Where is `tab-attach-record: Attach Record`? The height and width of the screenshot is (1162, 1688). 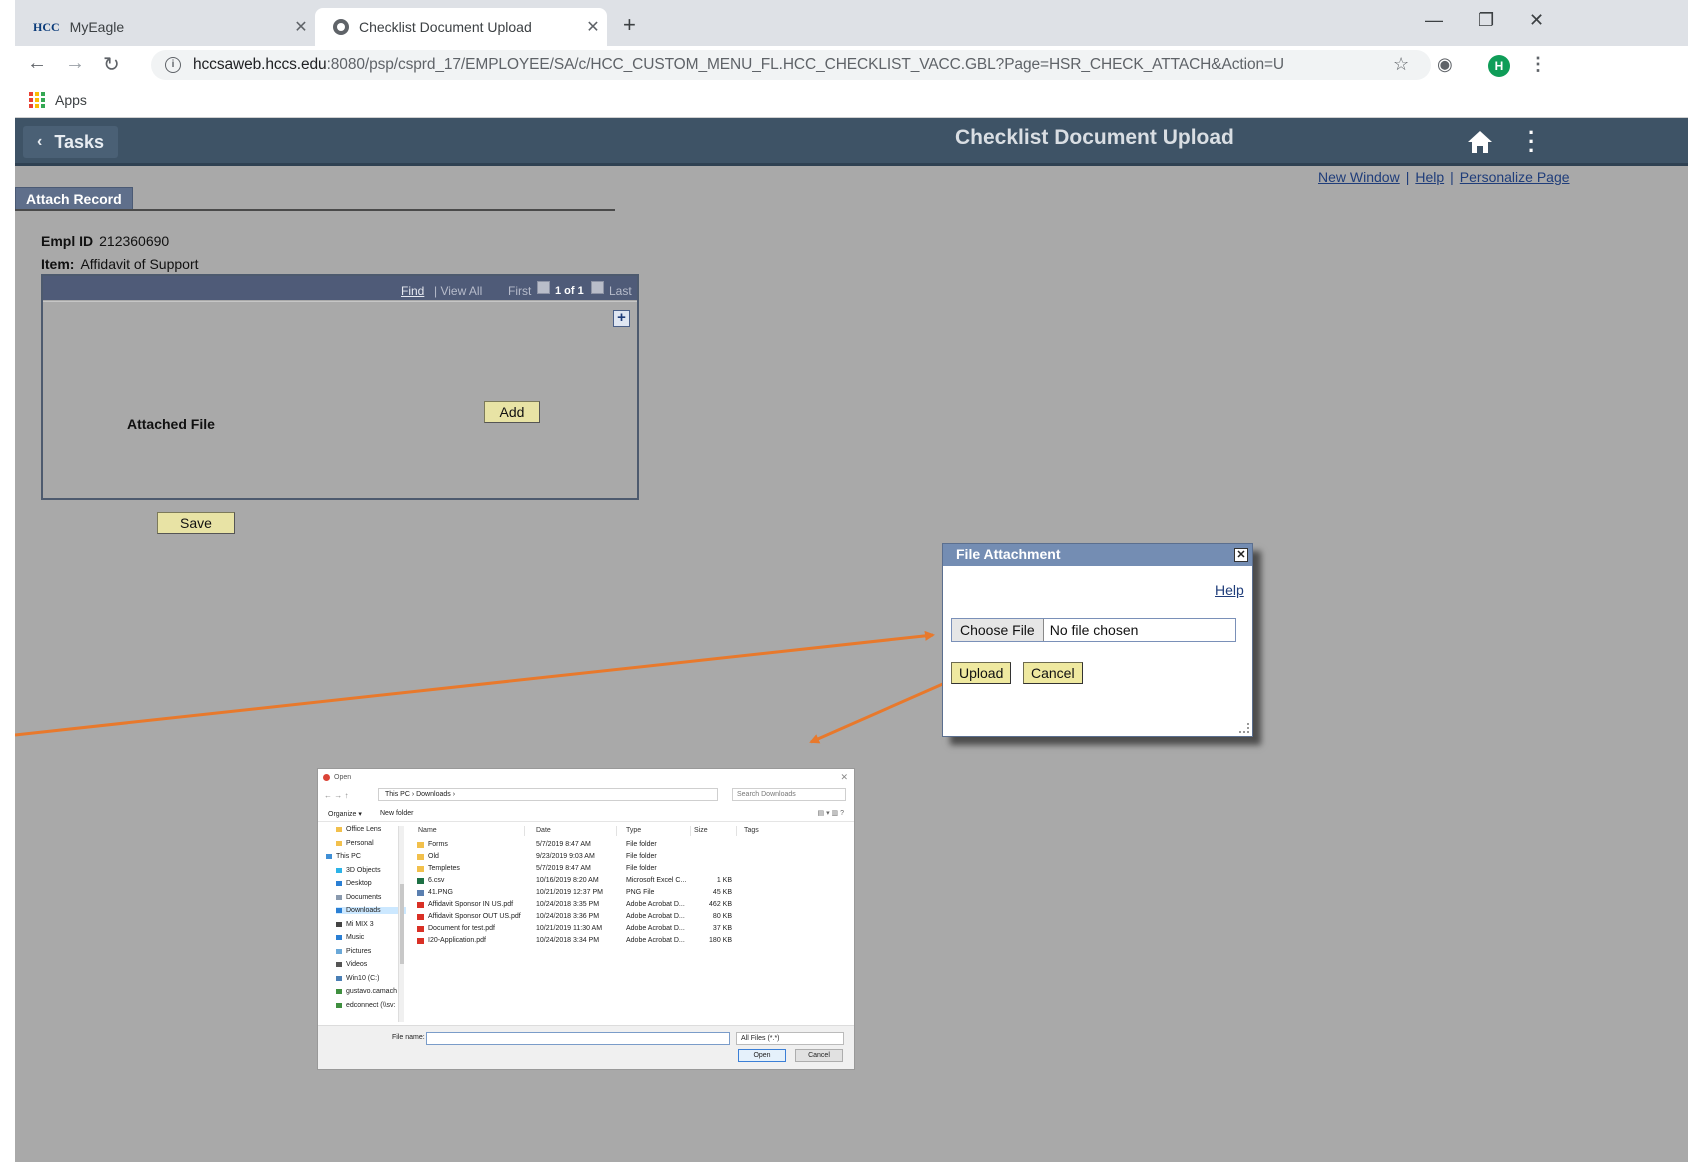
tab-attach-record: Attach Record is located at coordinates (74, 198).